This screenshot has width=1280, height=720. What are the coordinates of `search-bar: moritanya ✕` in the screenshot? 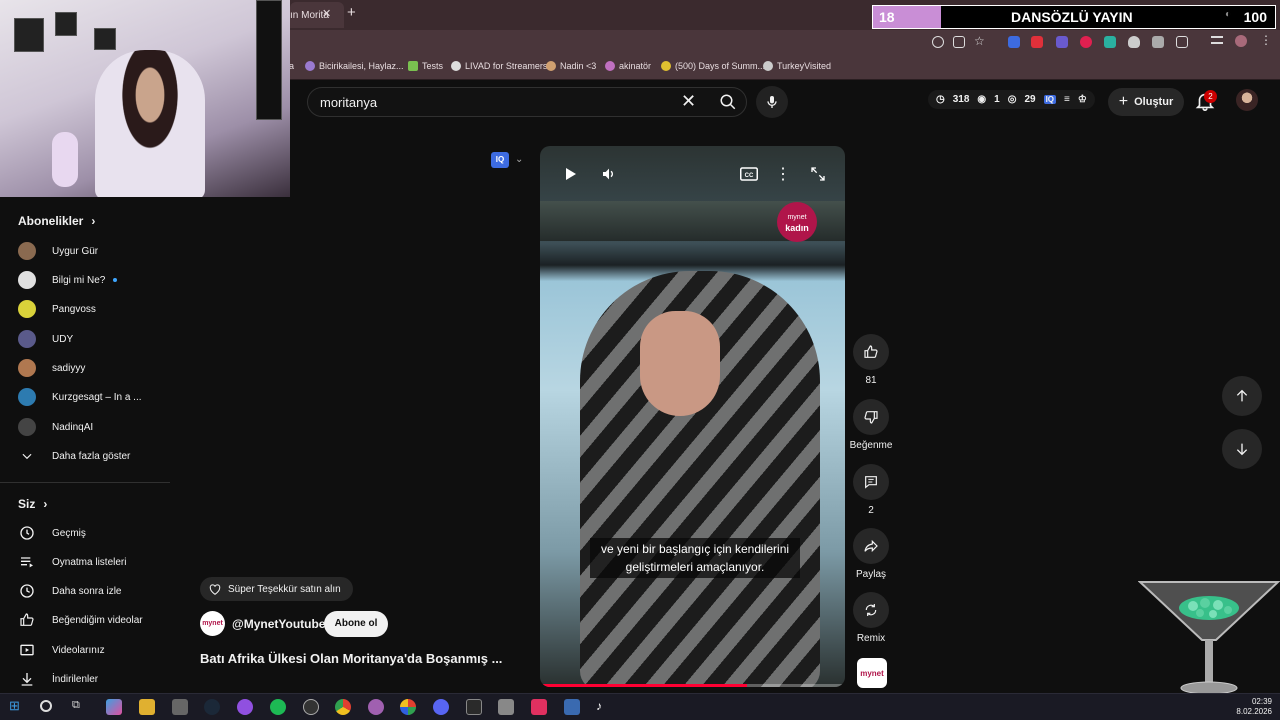 It's located at (527, 102).